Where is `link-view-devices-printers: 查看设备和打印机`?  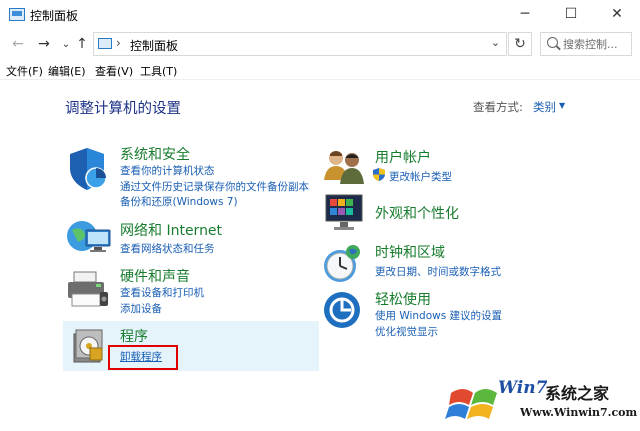 link-view-devices-printers: 查看设备和打印机 is located at coordinates (162, 292).